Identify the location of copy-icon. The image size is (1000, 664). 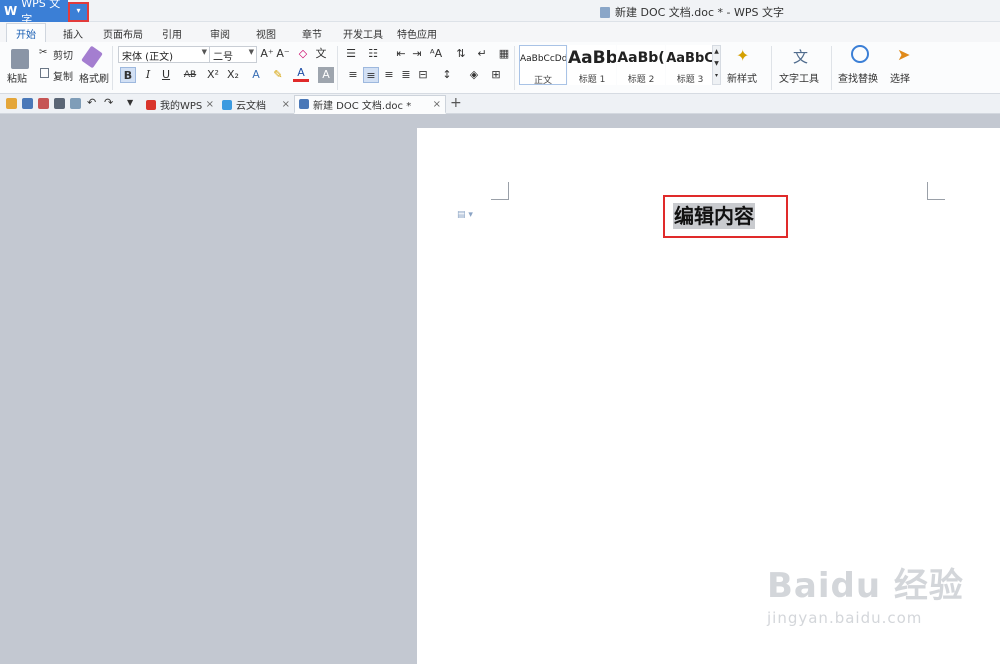
(44, 73).